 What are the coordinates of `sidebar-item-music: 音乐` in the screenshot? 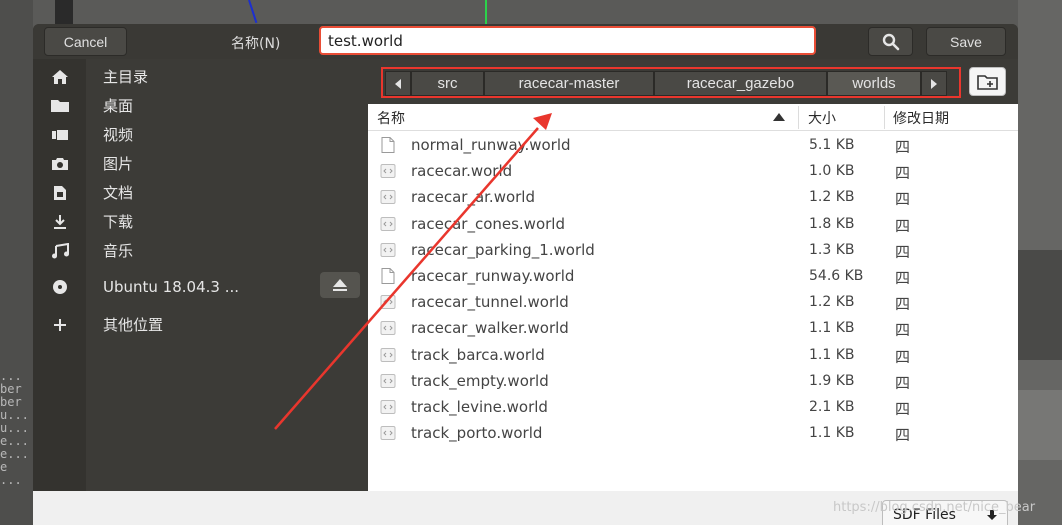 It's located at (200, 250).